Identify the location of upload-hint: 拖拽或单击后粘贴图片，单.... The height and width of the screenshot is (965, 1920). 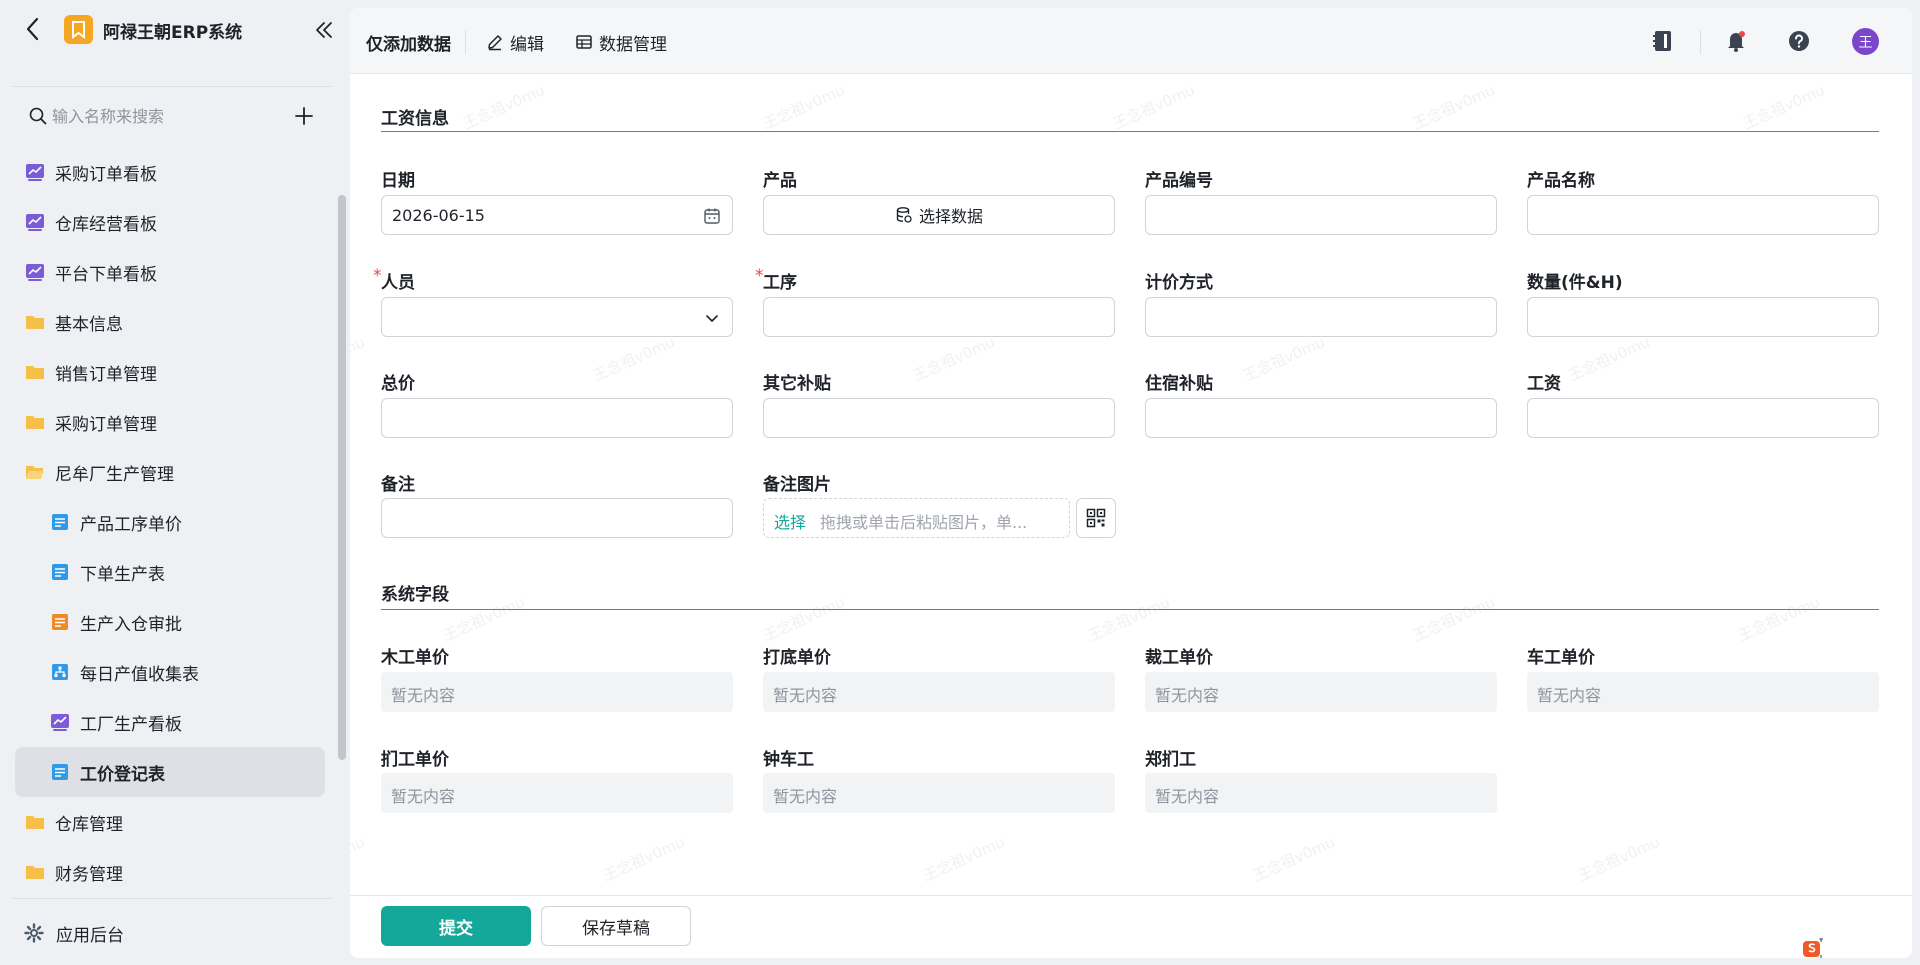
(924, 522).